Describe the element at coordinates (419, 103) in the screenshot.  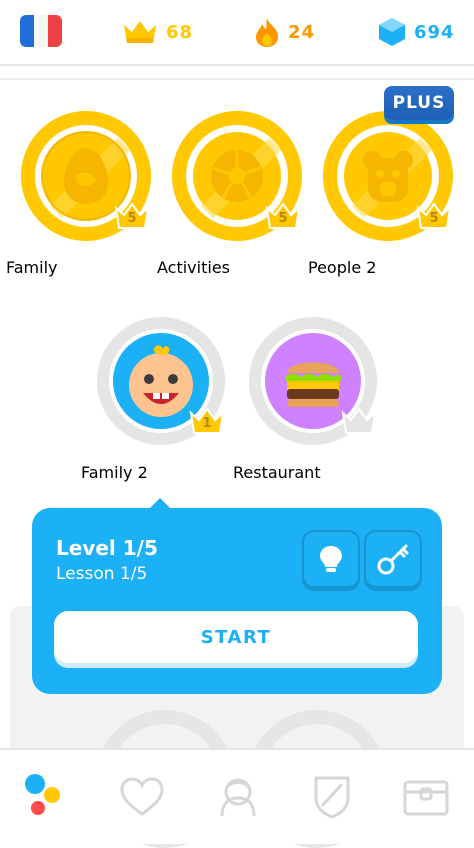
I see `plus-badge: PLUS` at that location.